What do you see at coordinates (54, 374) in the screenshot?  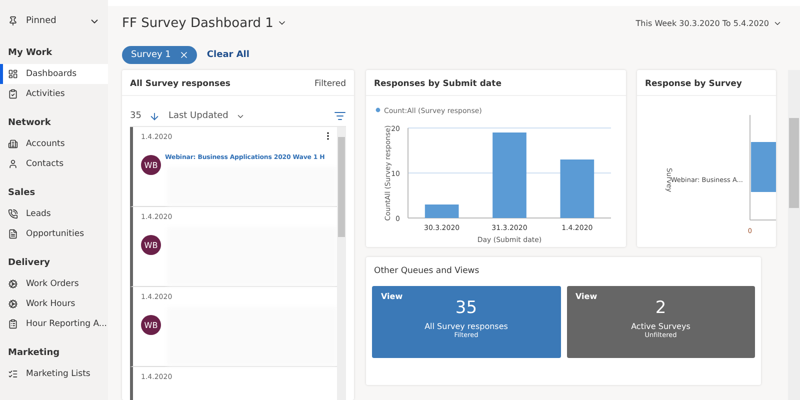 I see `nav-item: Marketing Lists` at bounding box center [54, 374].